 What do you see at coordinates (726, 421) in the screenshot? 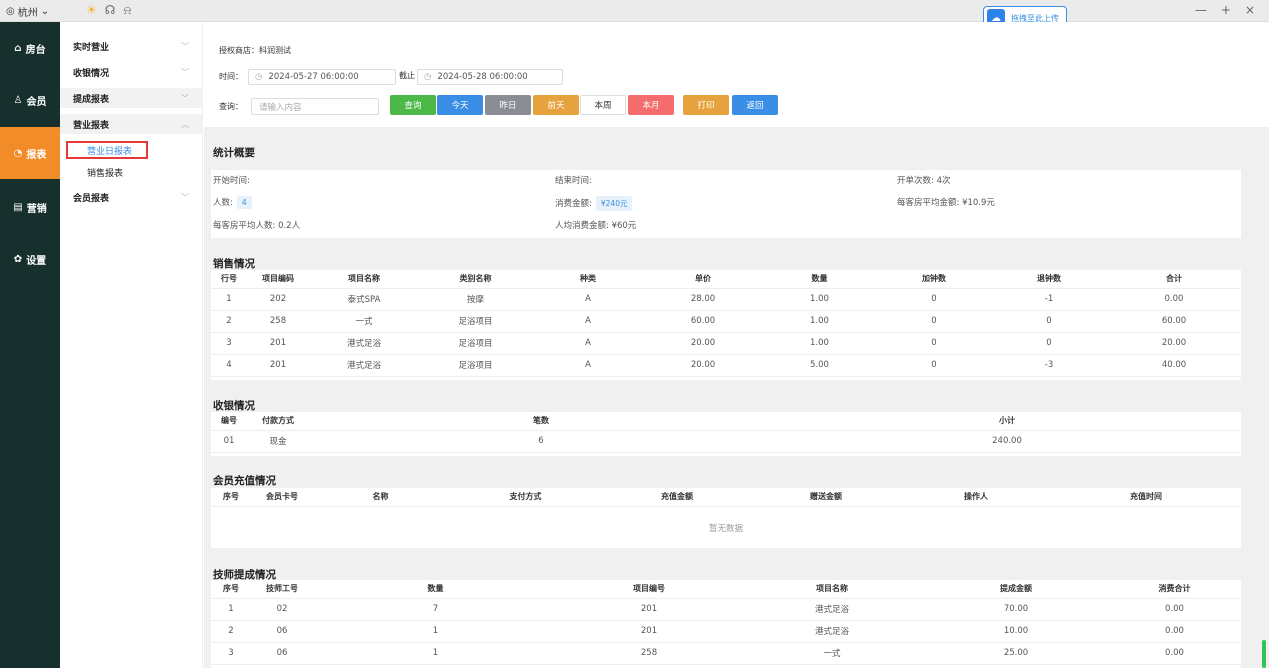
I see `table-header-row: 编号 付款方式 笔数 小计` at bounding box center [726, 421].